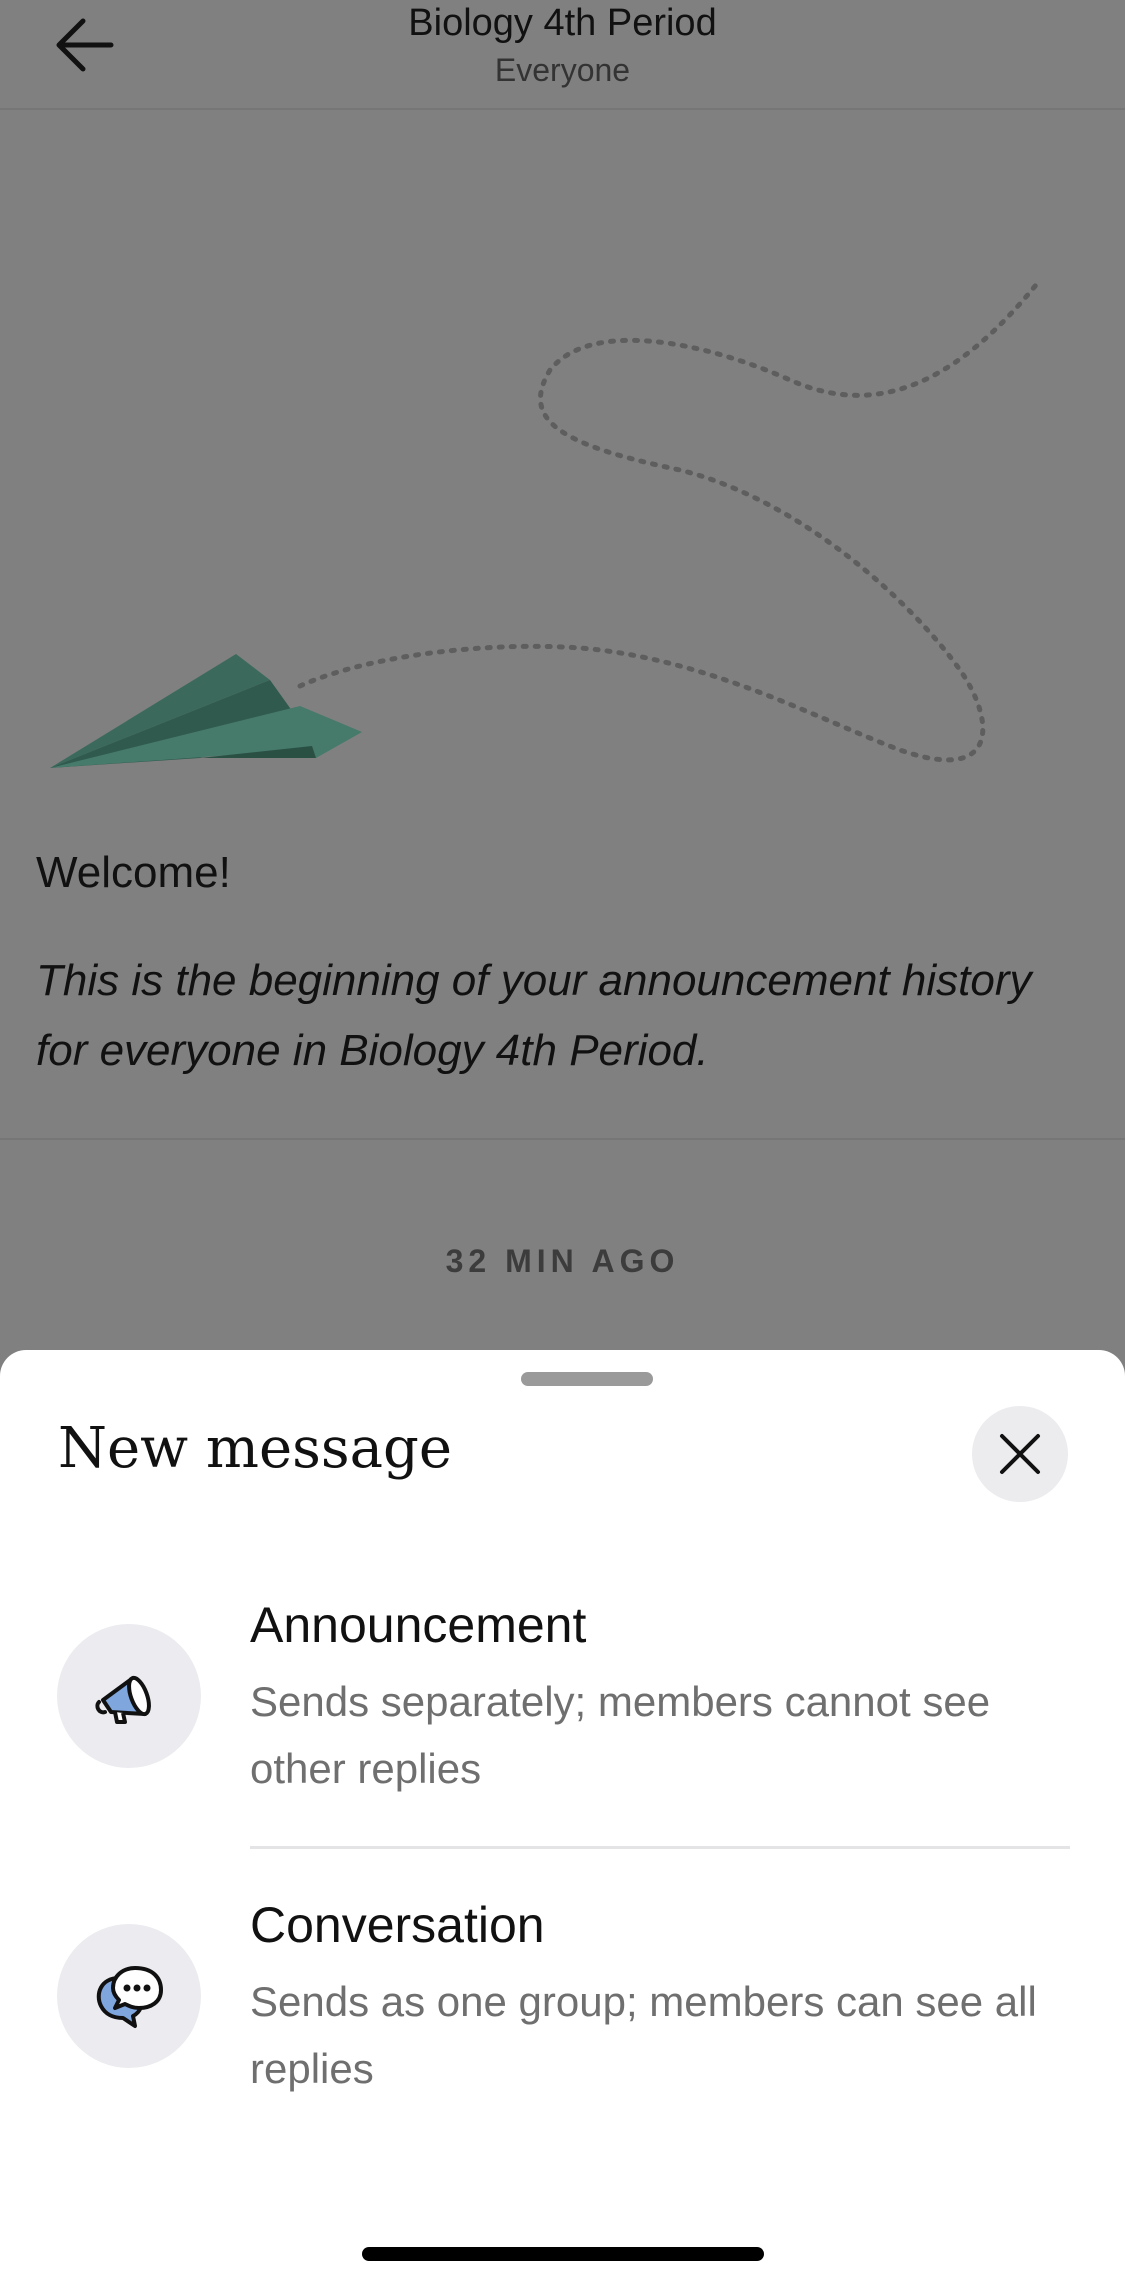  Describe the element at coordinates (562, 23) in the screenshot. I see `page-title: Biology 4th Period` at that location.